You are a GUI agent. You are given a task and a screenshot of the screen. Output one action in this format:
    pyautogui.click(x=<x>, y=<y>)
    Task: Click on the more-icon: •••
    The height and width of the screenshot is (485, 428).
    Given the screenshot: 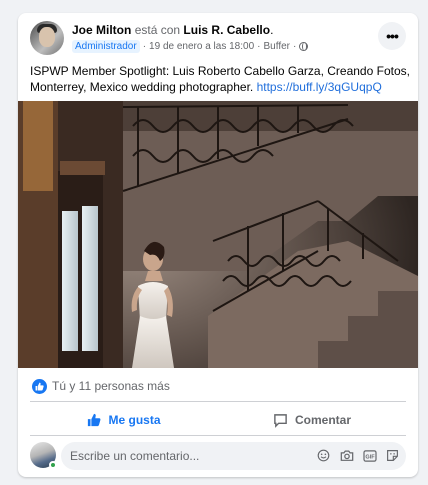 What is the action you would take?
    pyautogui.click(x=392, y=36)
    